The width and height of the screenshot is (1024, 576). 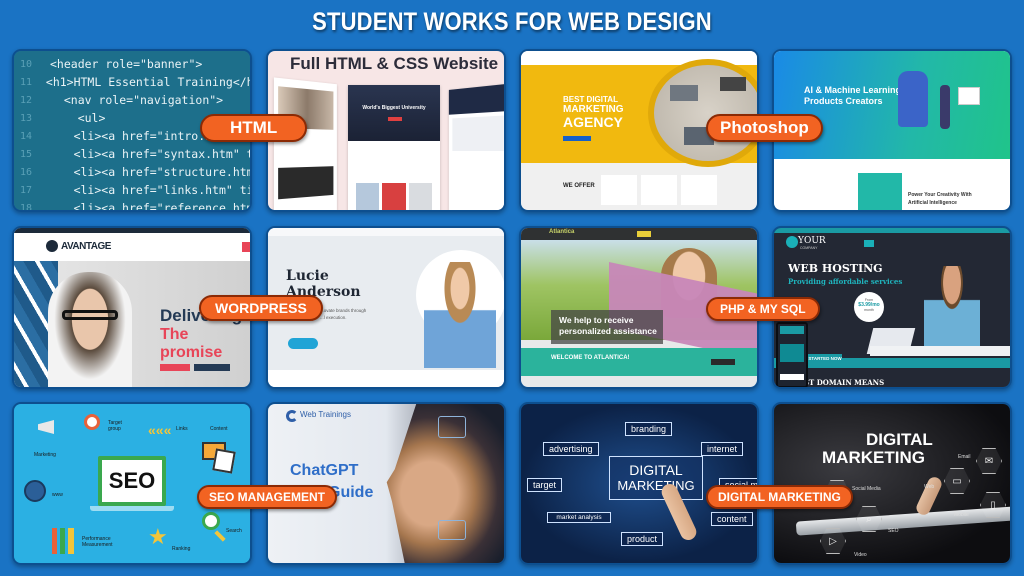 I want to click on badge-php-mysql: PHP & MY SQL, so click(x=763, y=309).